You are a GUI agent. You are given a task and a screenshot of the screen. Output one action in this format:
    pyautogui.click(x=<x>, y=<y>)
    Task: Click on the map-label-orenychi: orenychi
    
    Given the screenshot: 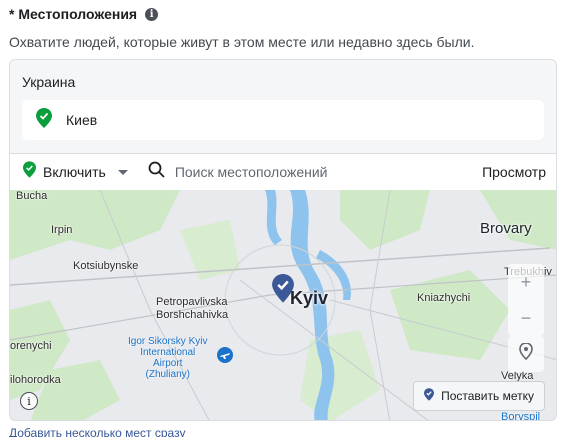 What is the action you would take?
    pyautogui.click(x=31, y=346)
    